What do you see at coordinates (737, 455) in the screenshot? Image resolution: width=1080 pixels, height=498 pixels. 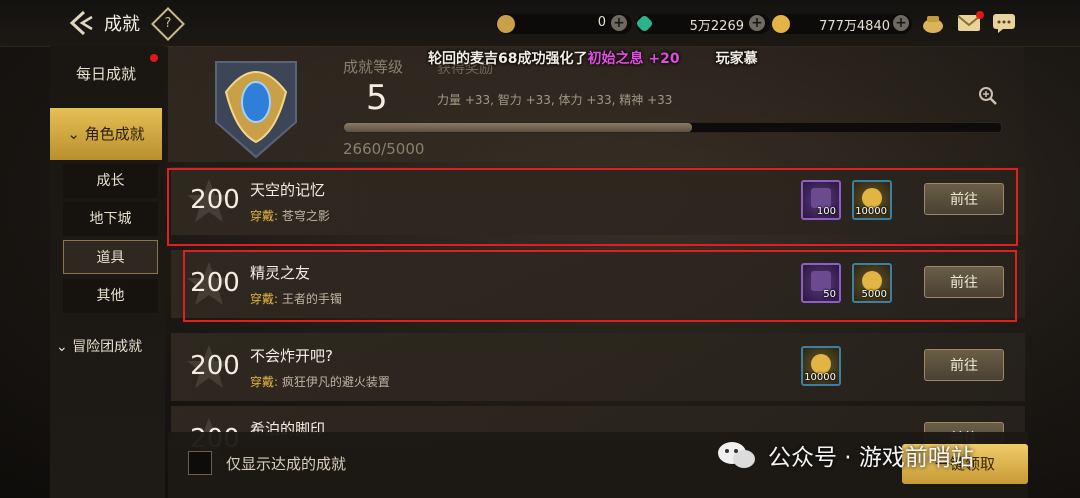 I see `wechat-icon` at bounding box center [737, 455].